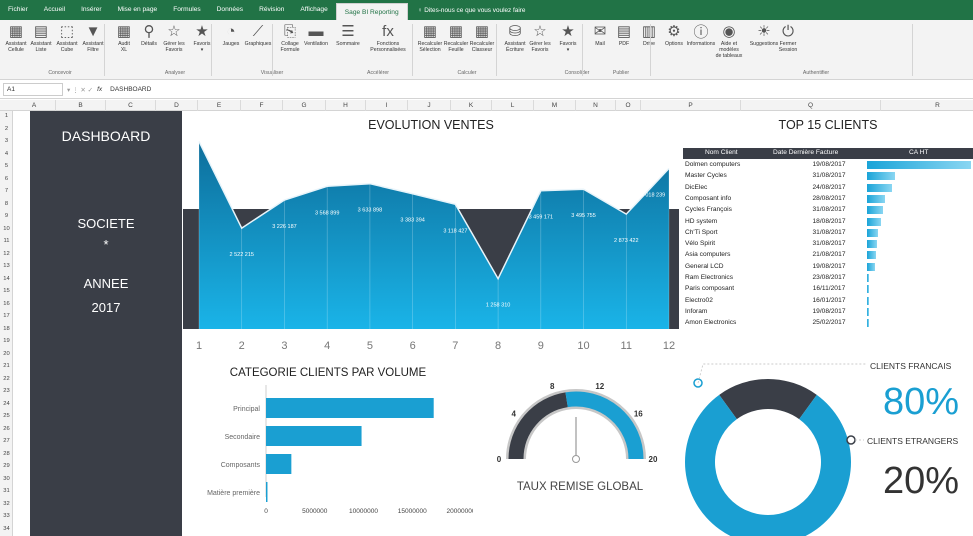  Describe the element at coordinates (99, 89) in the screenshot. I see `fx-icon: fx` at that location.